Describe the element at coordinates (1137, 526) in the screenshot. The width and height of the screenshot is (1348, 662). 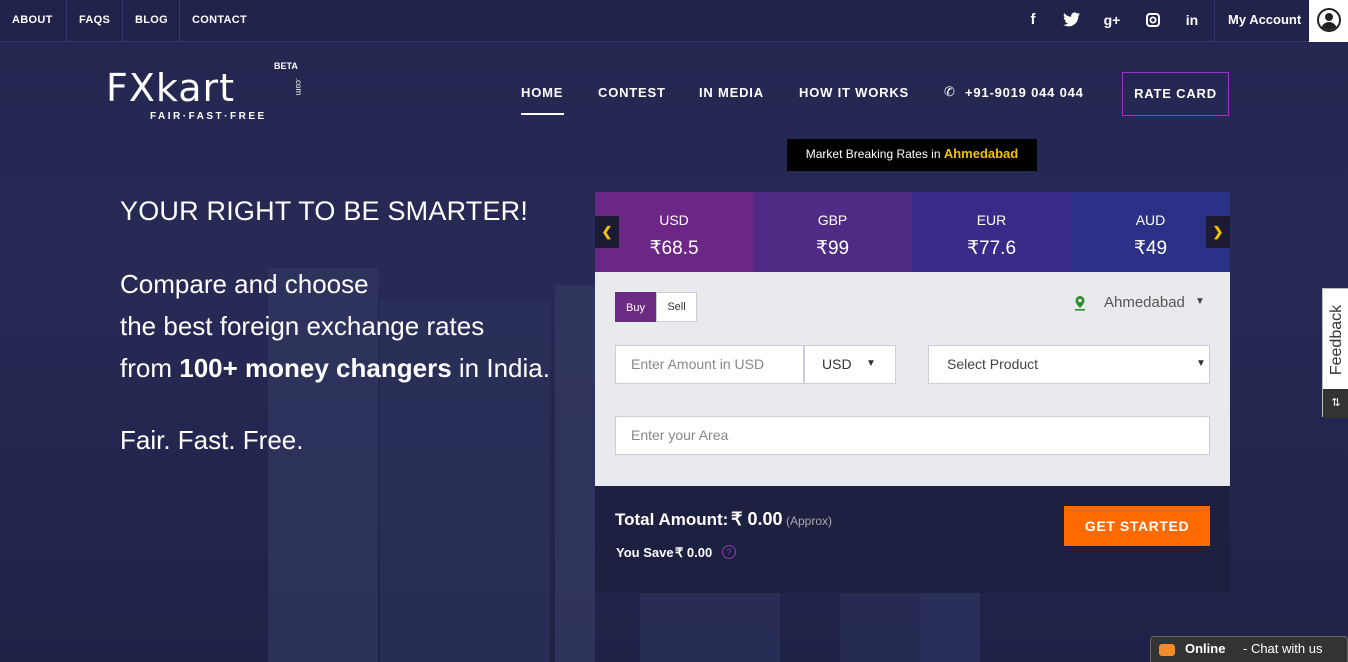
I see `get-started-button: GET STARTED` at that location.